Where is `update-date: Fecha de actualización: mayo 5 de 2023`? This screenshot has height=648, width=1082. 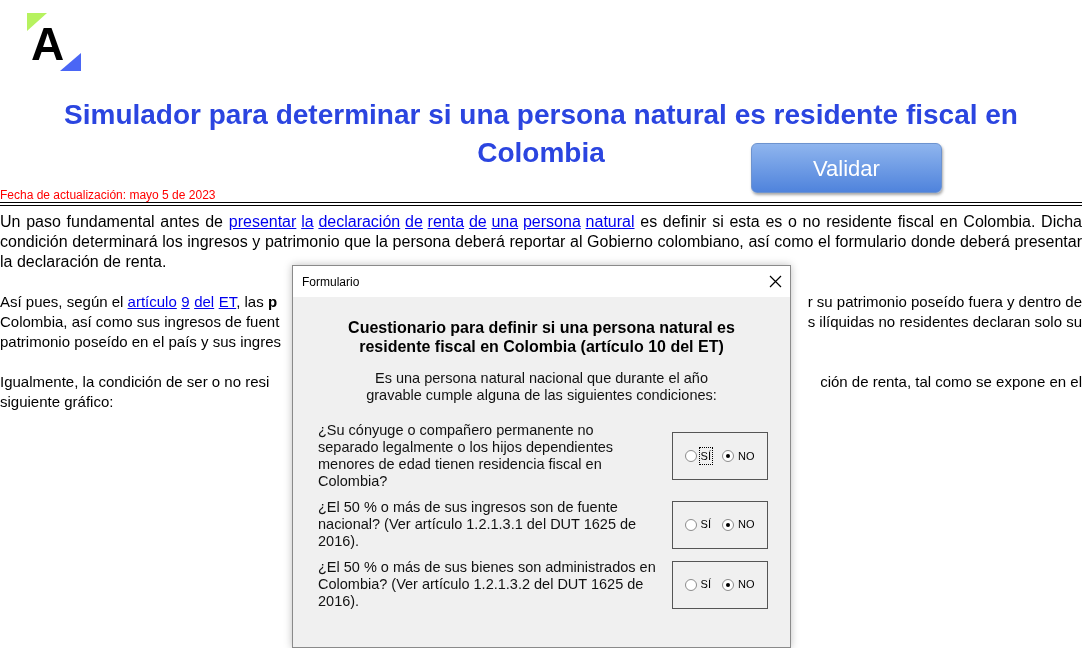
update-date: Fecha de actualización: mayo 5 de 2023 is located at coordinates (108, 195).